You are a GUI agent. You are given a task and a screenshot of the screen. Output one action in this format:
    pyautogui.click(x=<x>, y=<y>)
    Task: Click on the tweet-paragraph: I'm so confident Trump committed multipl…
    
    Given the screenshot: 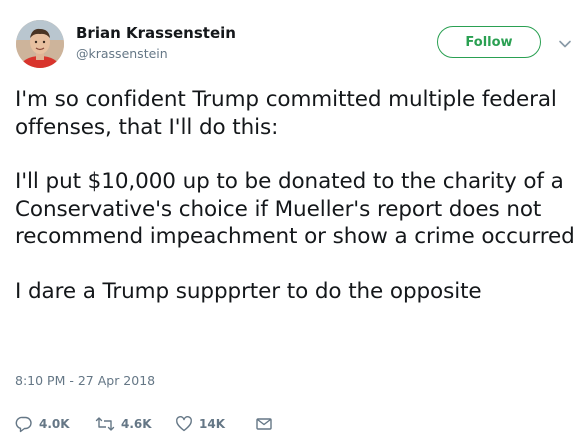 What is the action you would take?
    pyautogui.click(x=286, y=113)
    